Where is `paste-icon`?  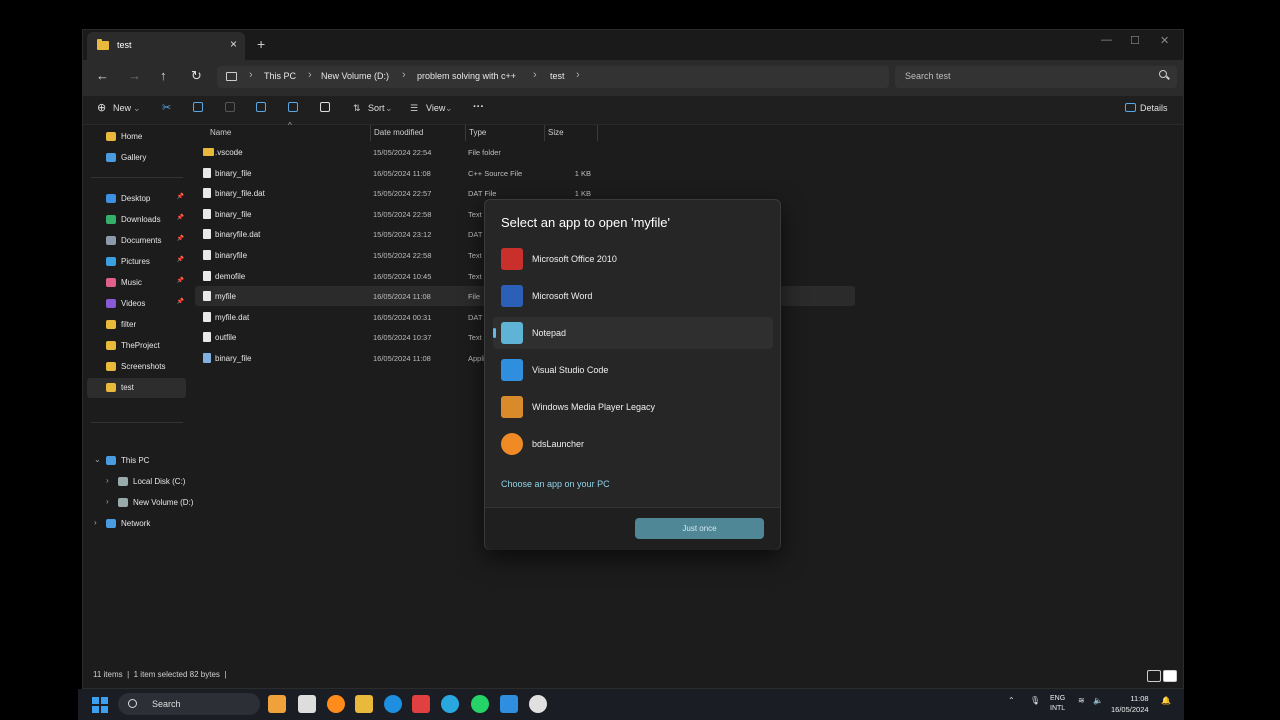 paste-icon is located at coordinates (230, 107).